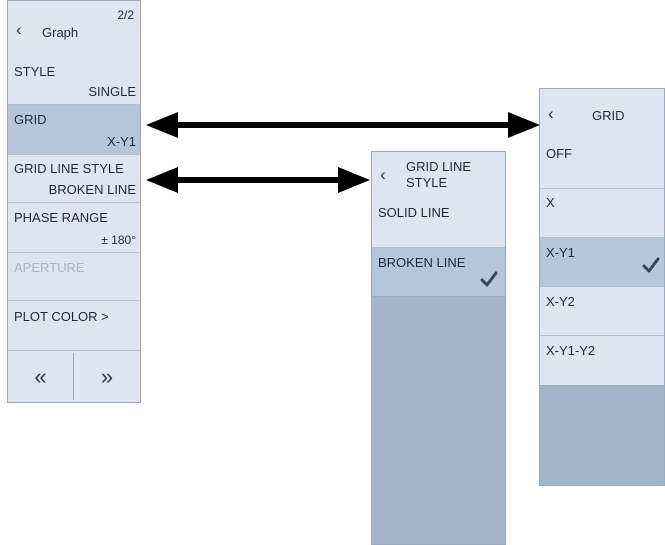 This screenshot has height=545, width=665. Describe the element at coordinates (343, 152) in the screenshot. I see `connector-arrows` at that location.